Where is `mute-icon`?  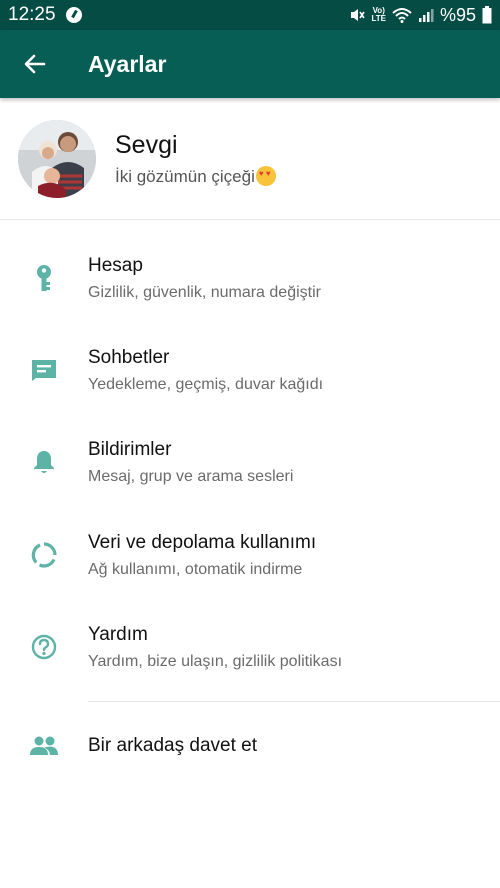
mute-icon is located at coordinates (358, 15).